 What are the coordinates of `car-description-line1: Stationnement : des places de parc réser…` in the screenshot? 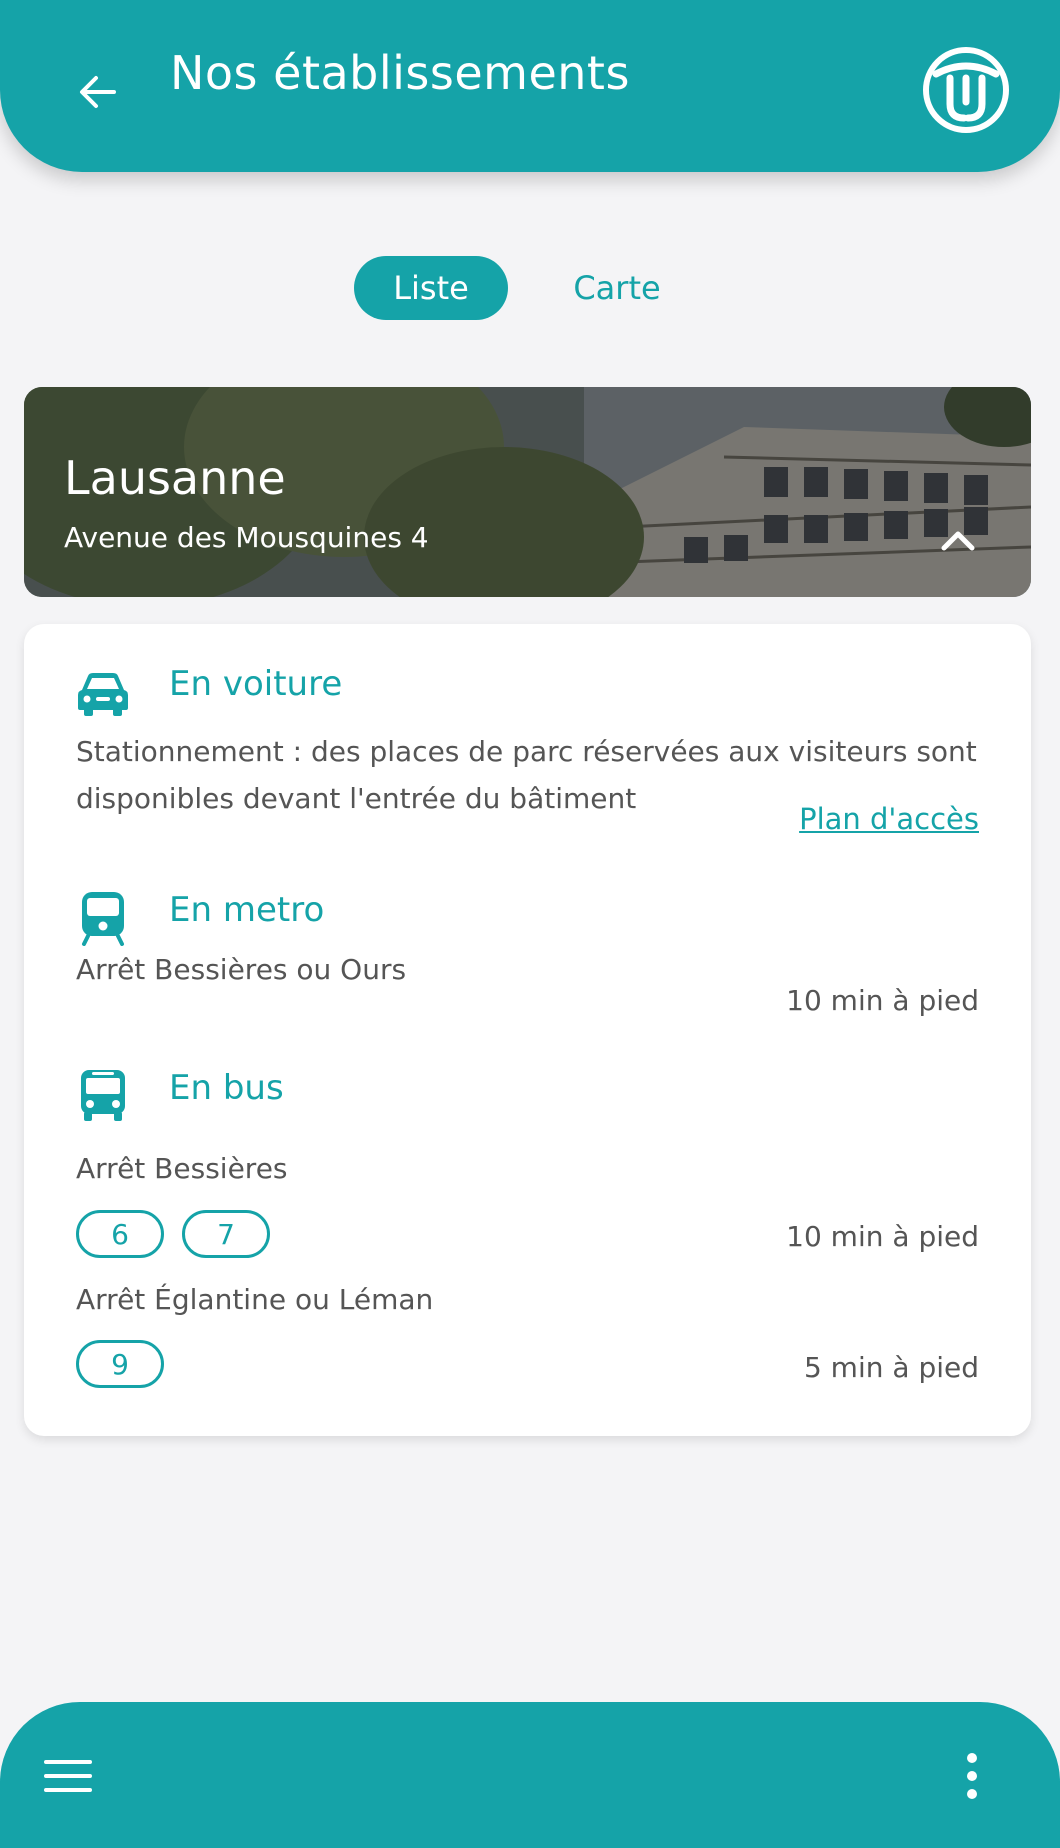 It's located at (526, 751).